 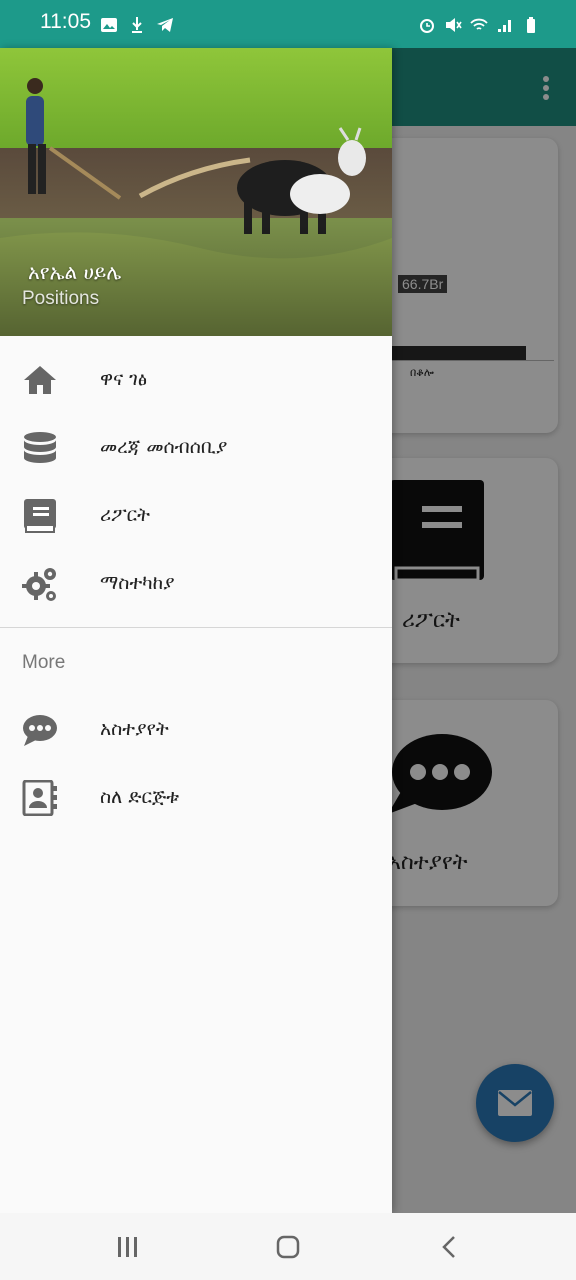 I want to click on menu-item-home: ዋና ገፅ, so click(x=196, y=380).